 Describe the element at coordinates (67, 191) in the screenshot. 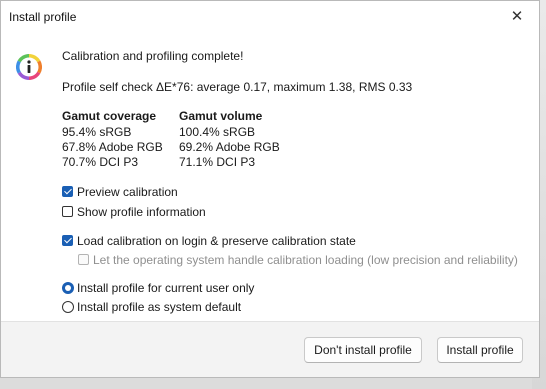

I see `preview-calibration-checkbox` at that location.